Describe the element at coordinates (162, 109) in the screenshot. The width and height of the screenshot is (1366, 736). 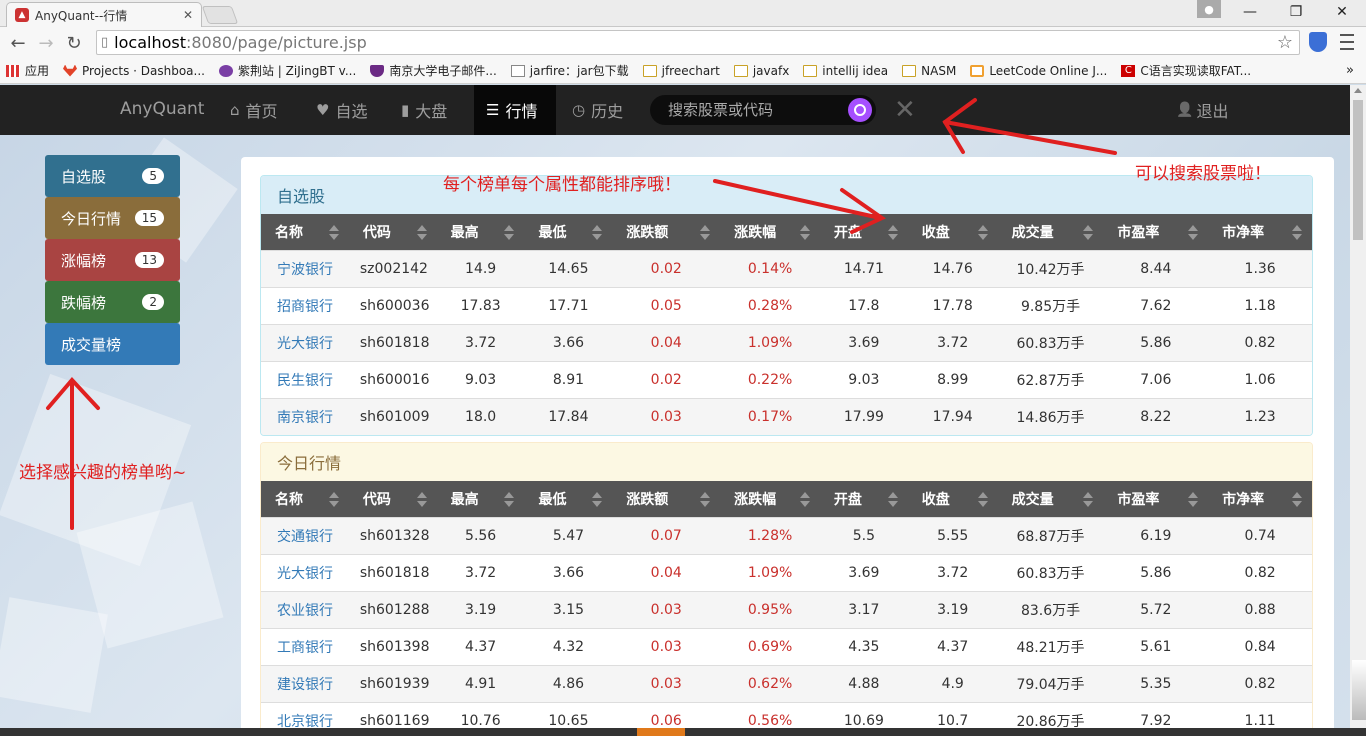
I see `brand-logo: AnyQuant` at that location.